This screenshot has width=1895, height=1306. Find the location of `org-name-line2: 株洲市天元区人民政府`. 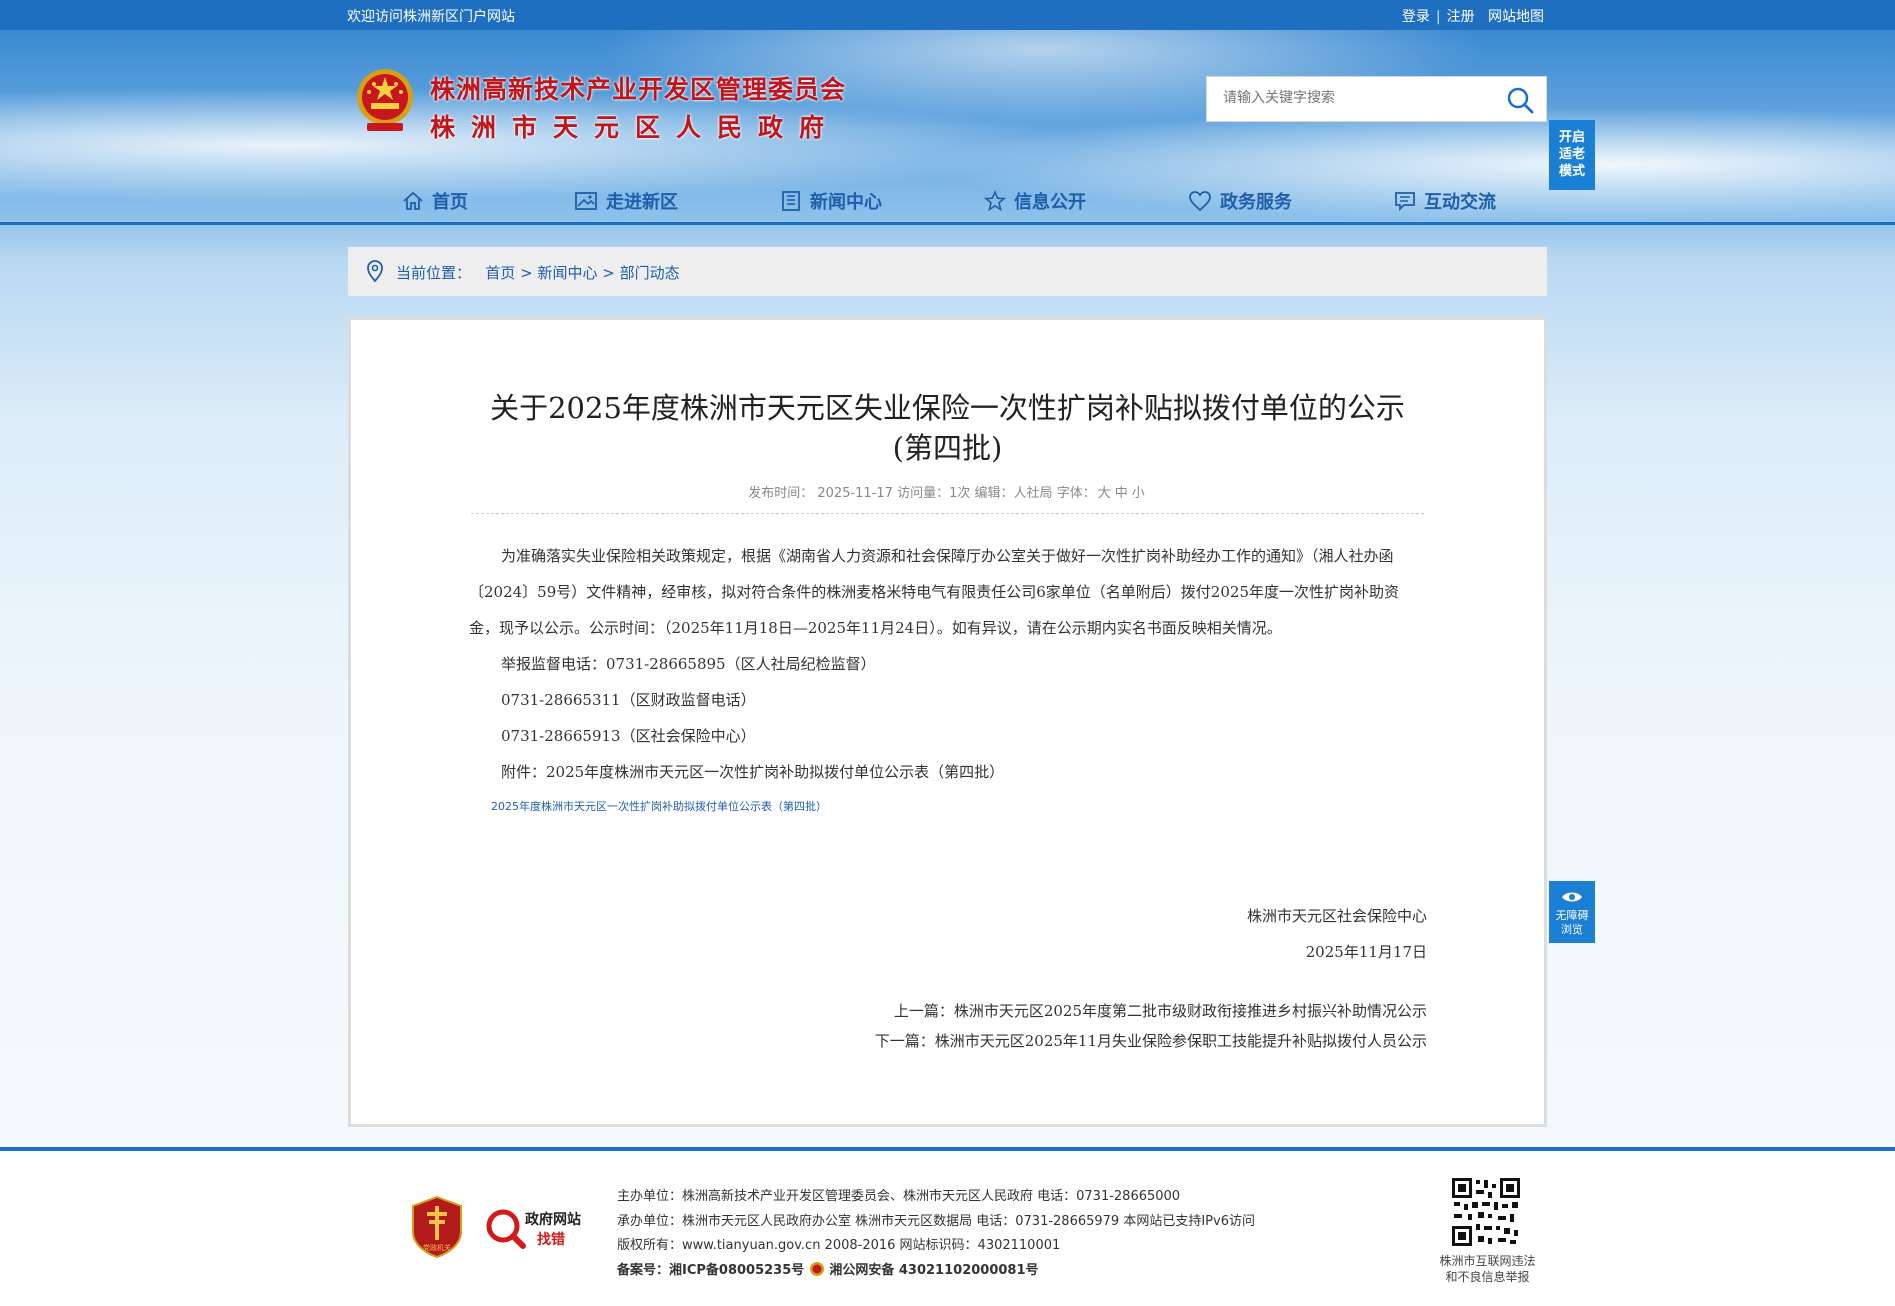

org-name-line2: 株洲市天元区人民政府 is located at coordinates (635, 127).